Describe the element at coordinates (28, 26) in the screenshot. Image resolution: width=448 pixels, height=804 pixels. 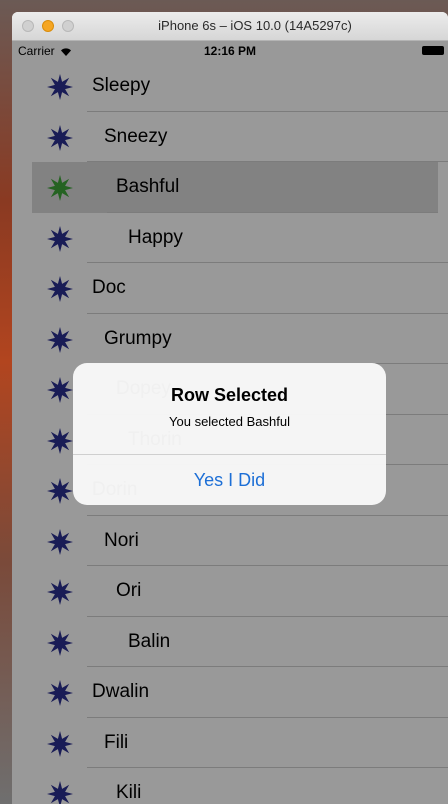
I see `window-close-button` at that location.